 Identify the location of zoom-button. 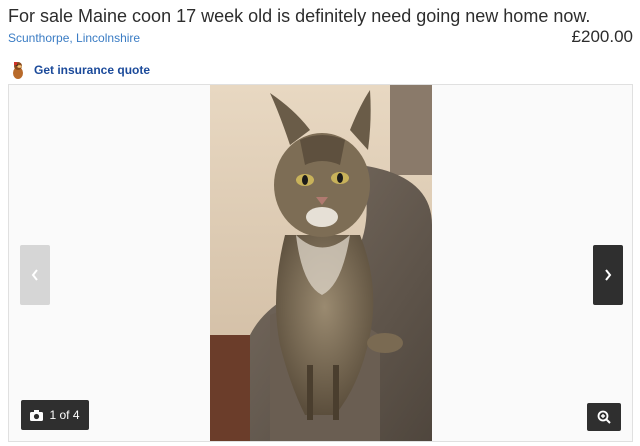
(604, 417).